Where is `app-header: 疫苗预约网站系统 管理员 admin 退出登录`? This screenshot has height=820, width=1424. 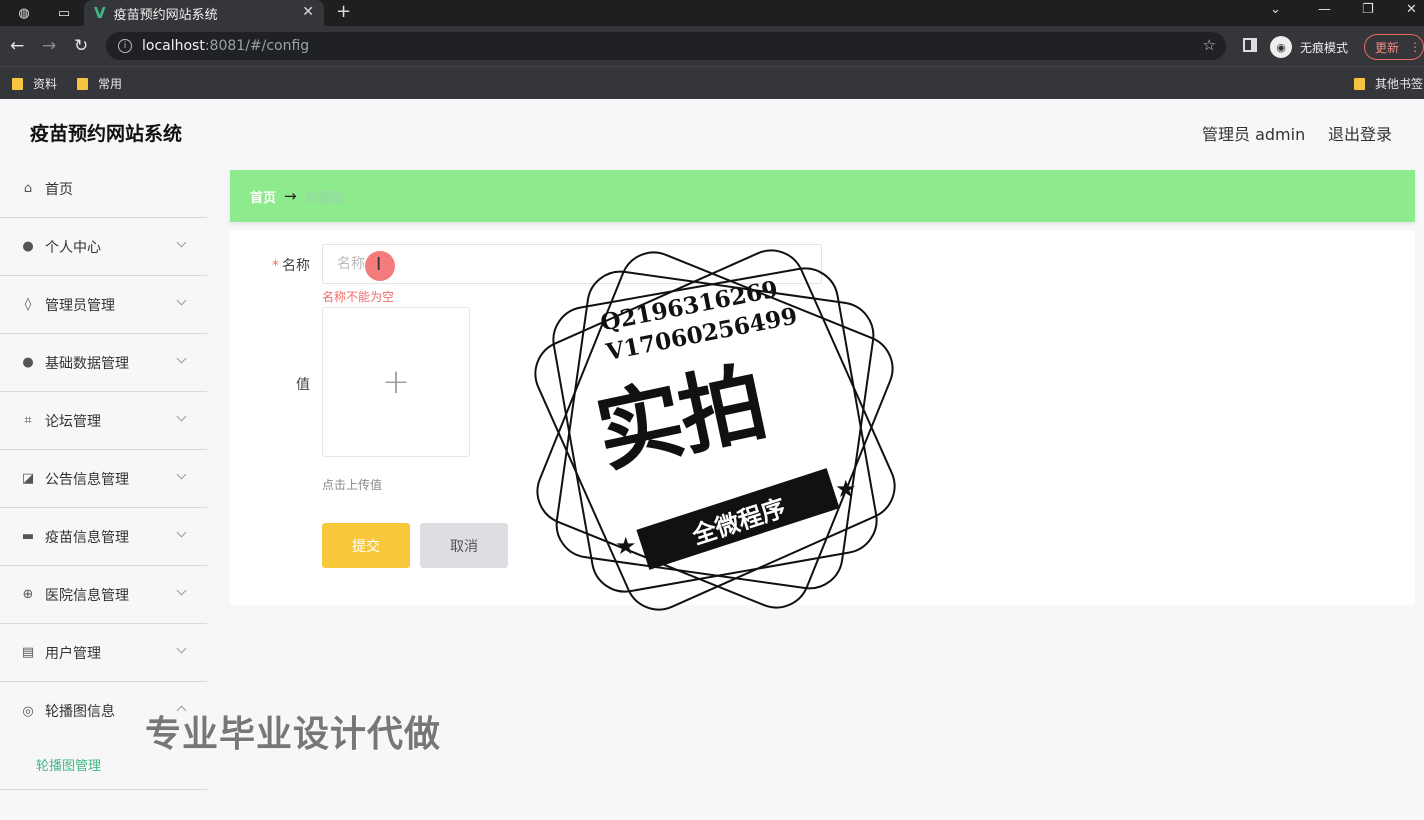
app-header: 疫苗预约网站系统 管理员 admin 退出登录 is located at coordinates (712, 131).